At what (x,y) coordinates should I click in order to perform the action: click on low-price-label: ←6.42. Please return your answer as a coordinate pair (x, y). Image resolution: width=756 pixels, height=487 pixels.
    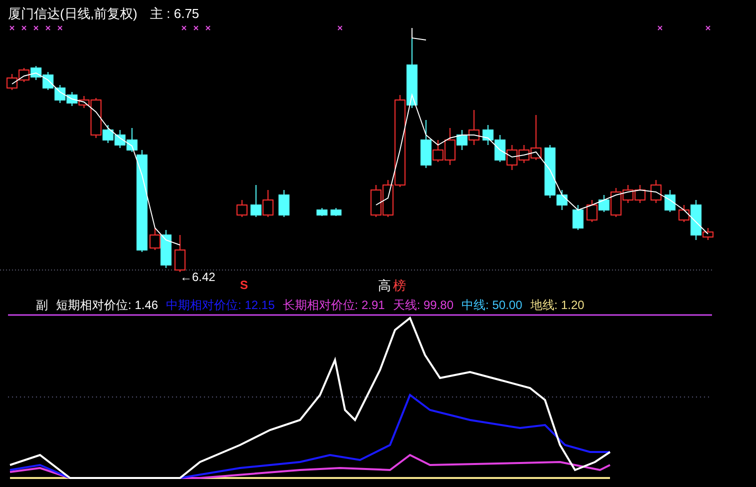
    Looking at the image, I should click on (198, 277).